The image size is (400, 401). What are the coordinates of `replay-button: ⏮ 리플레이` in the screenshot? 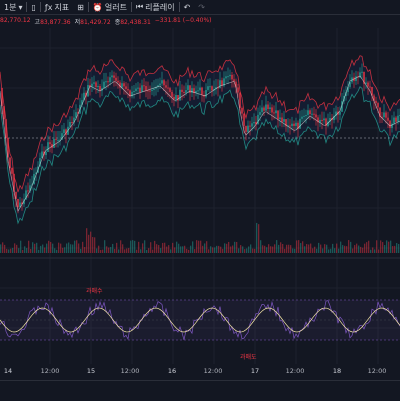 It's located at (155, 7).